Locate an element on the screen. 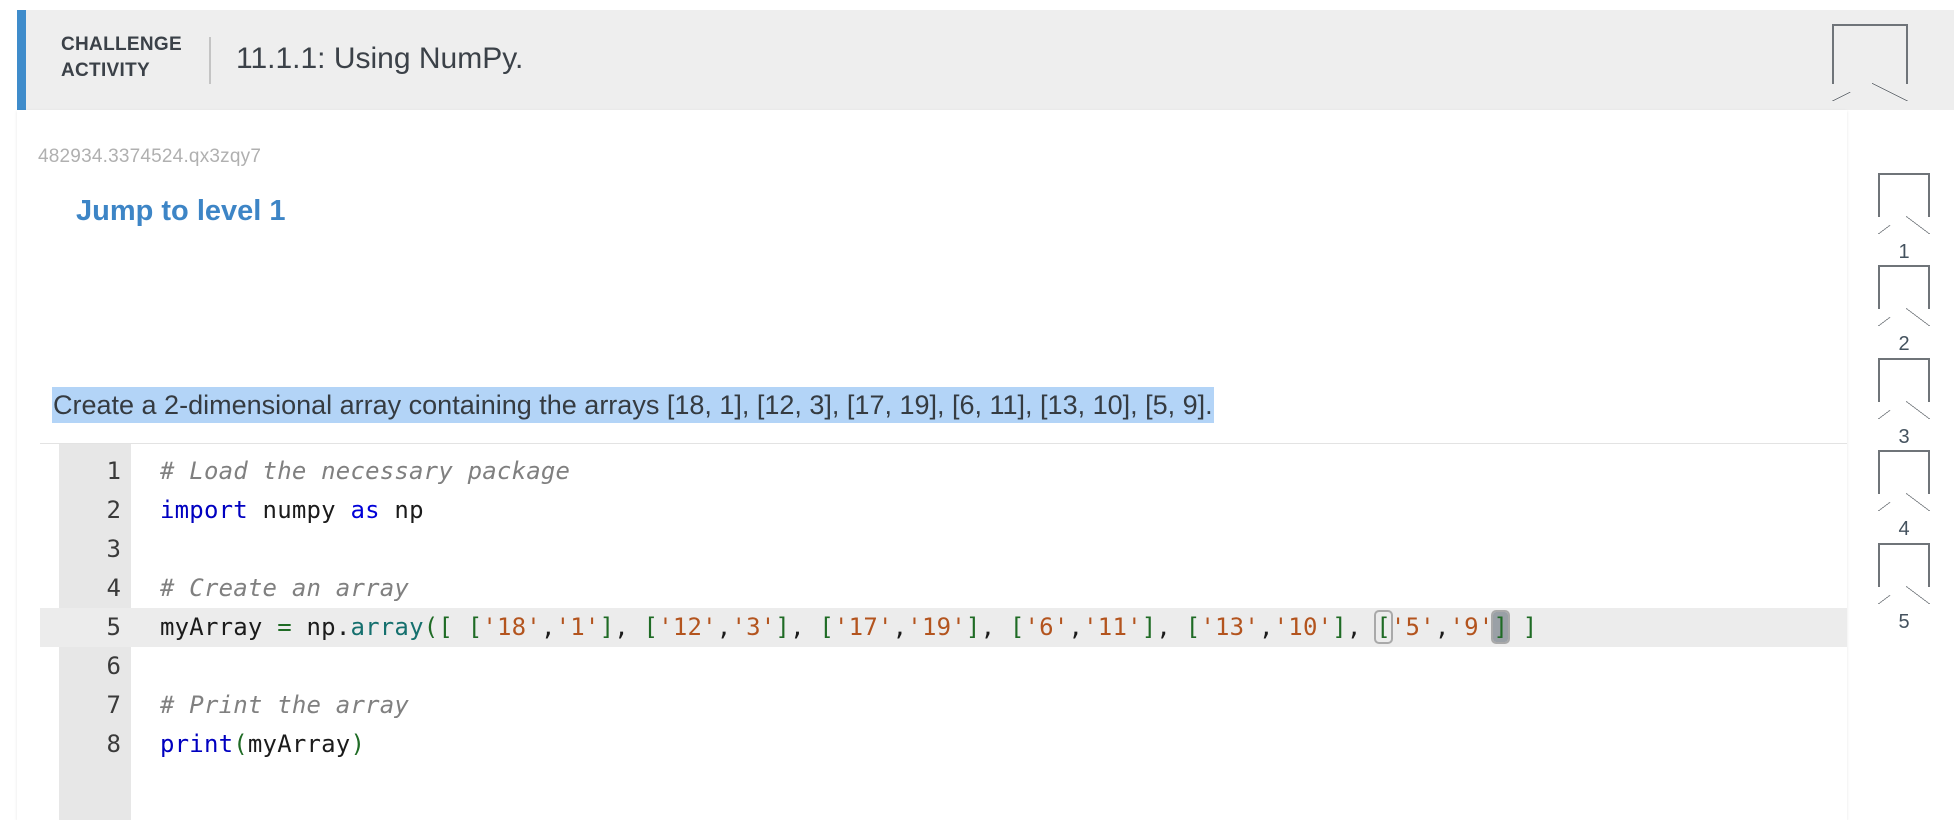 This screenshot has width=1954, height=820. code-token: print is located at coordinates (197, 744).